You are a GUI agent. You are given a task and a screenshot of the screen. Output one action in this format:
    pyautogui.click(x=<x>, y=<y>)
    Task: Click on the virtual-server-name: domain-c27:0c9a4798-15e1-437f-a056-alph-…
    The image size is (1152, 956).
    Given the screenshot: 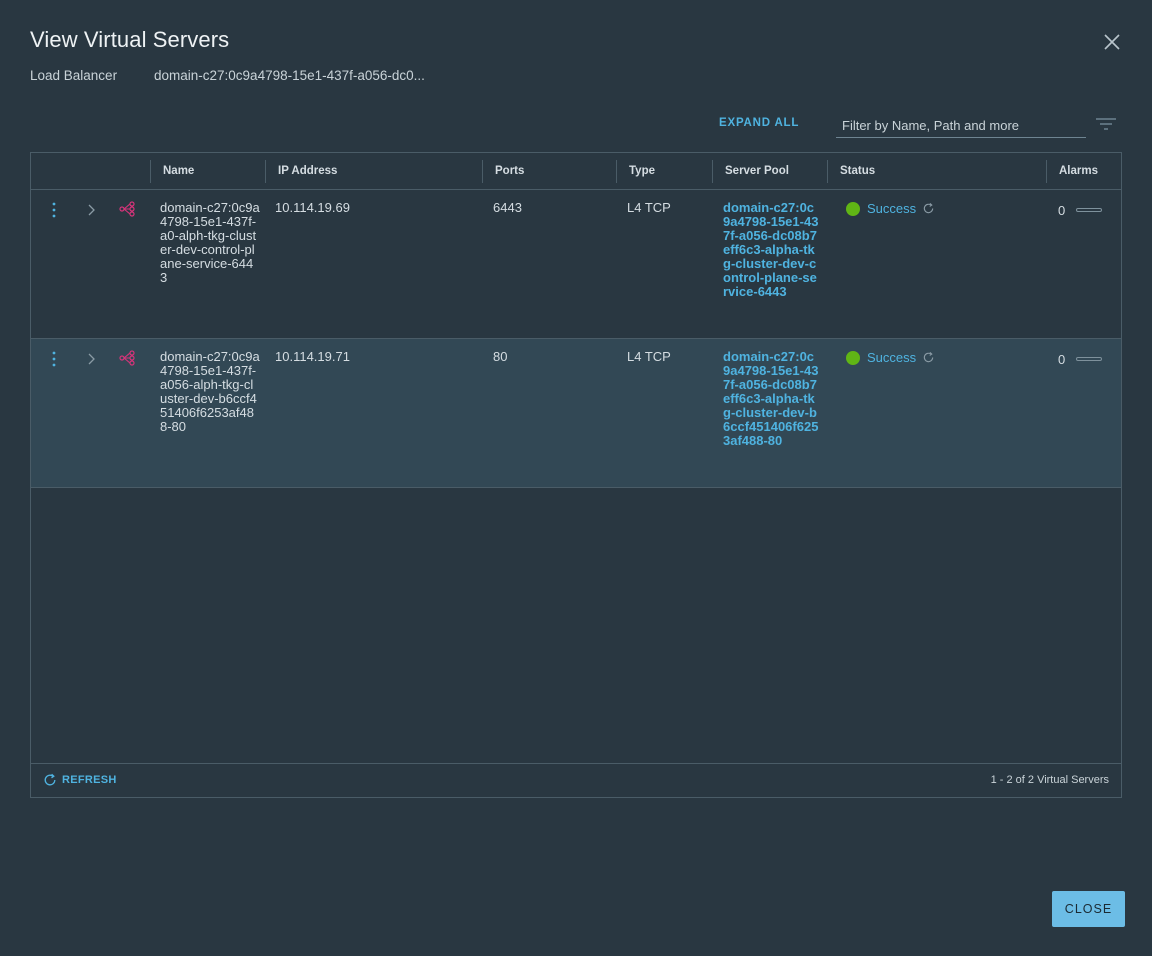 What is the action you would take?
    pyautogui.click(x=210, y=391)
    